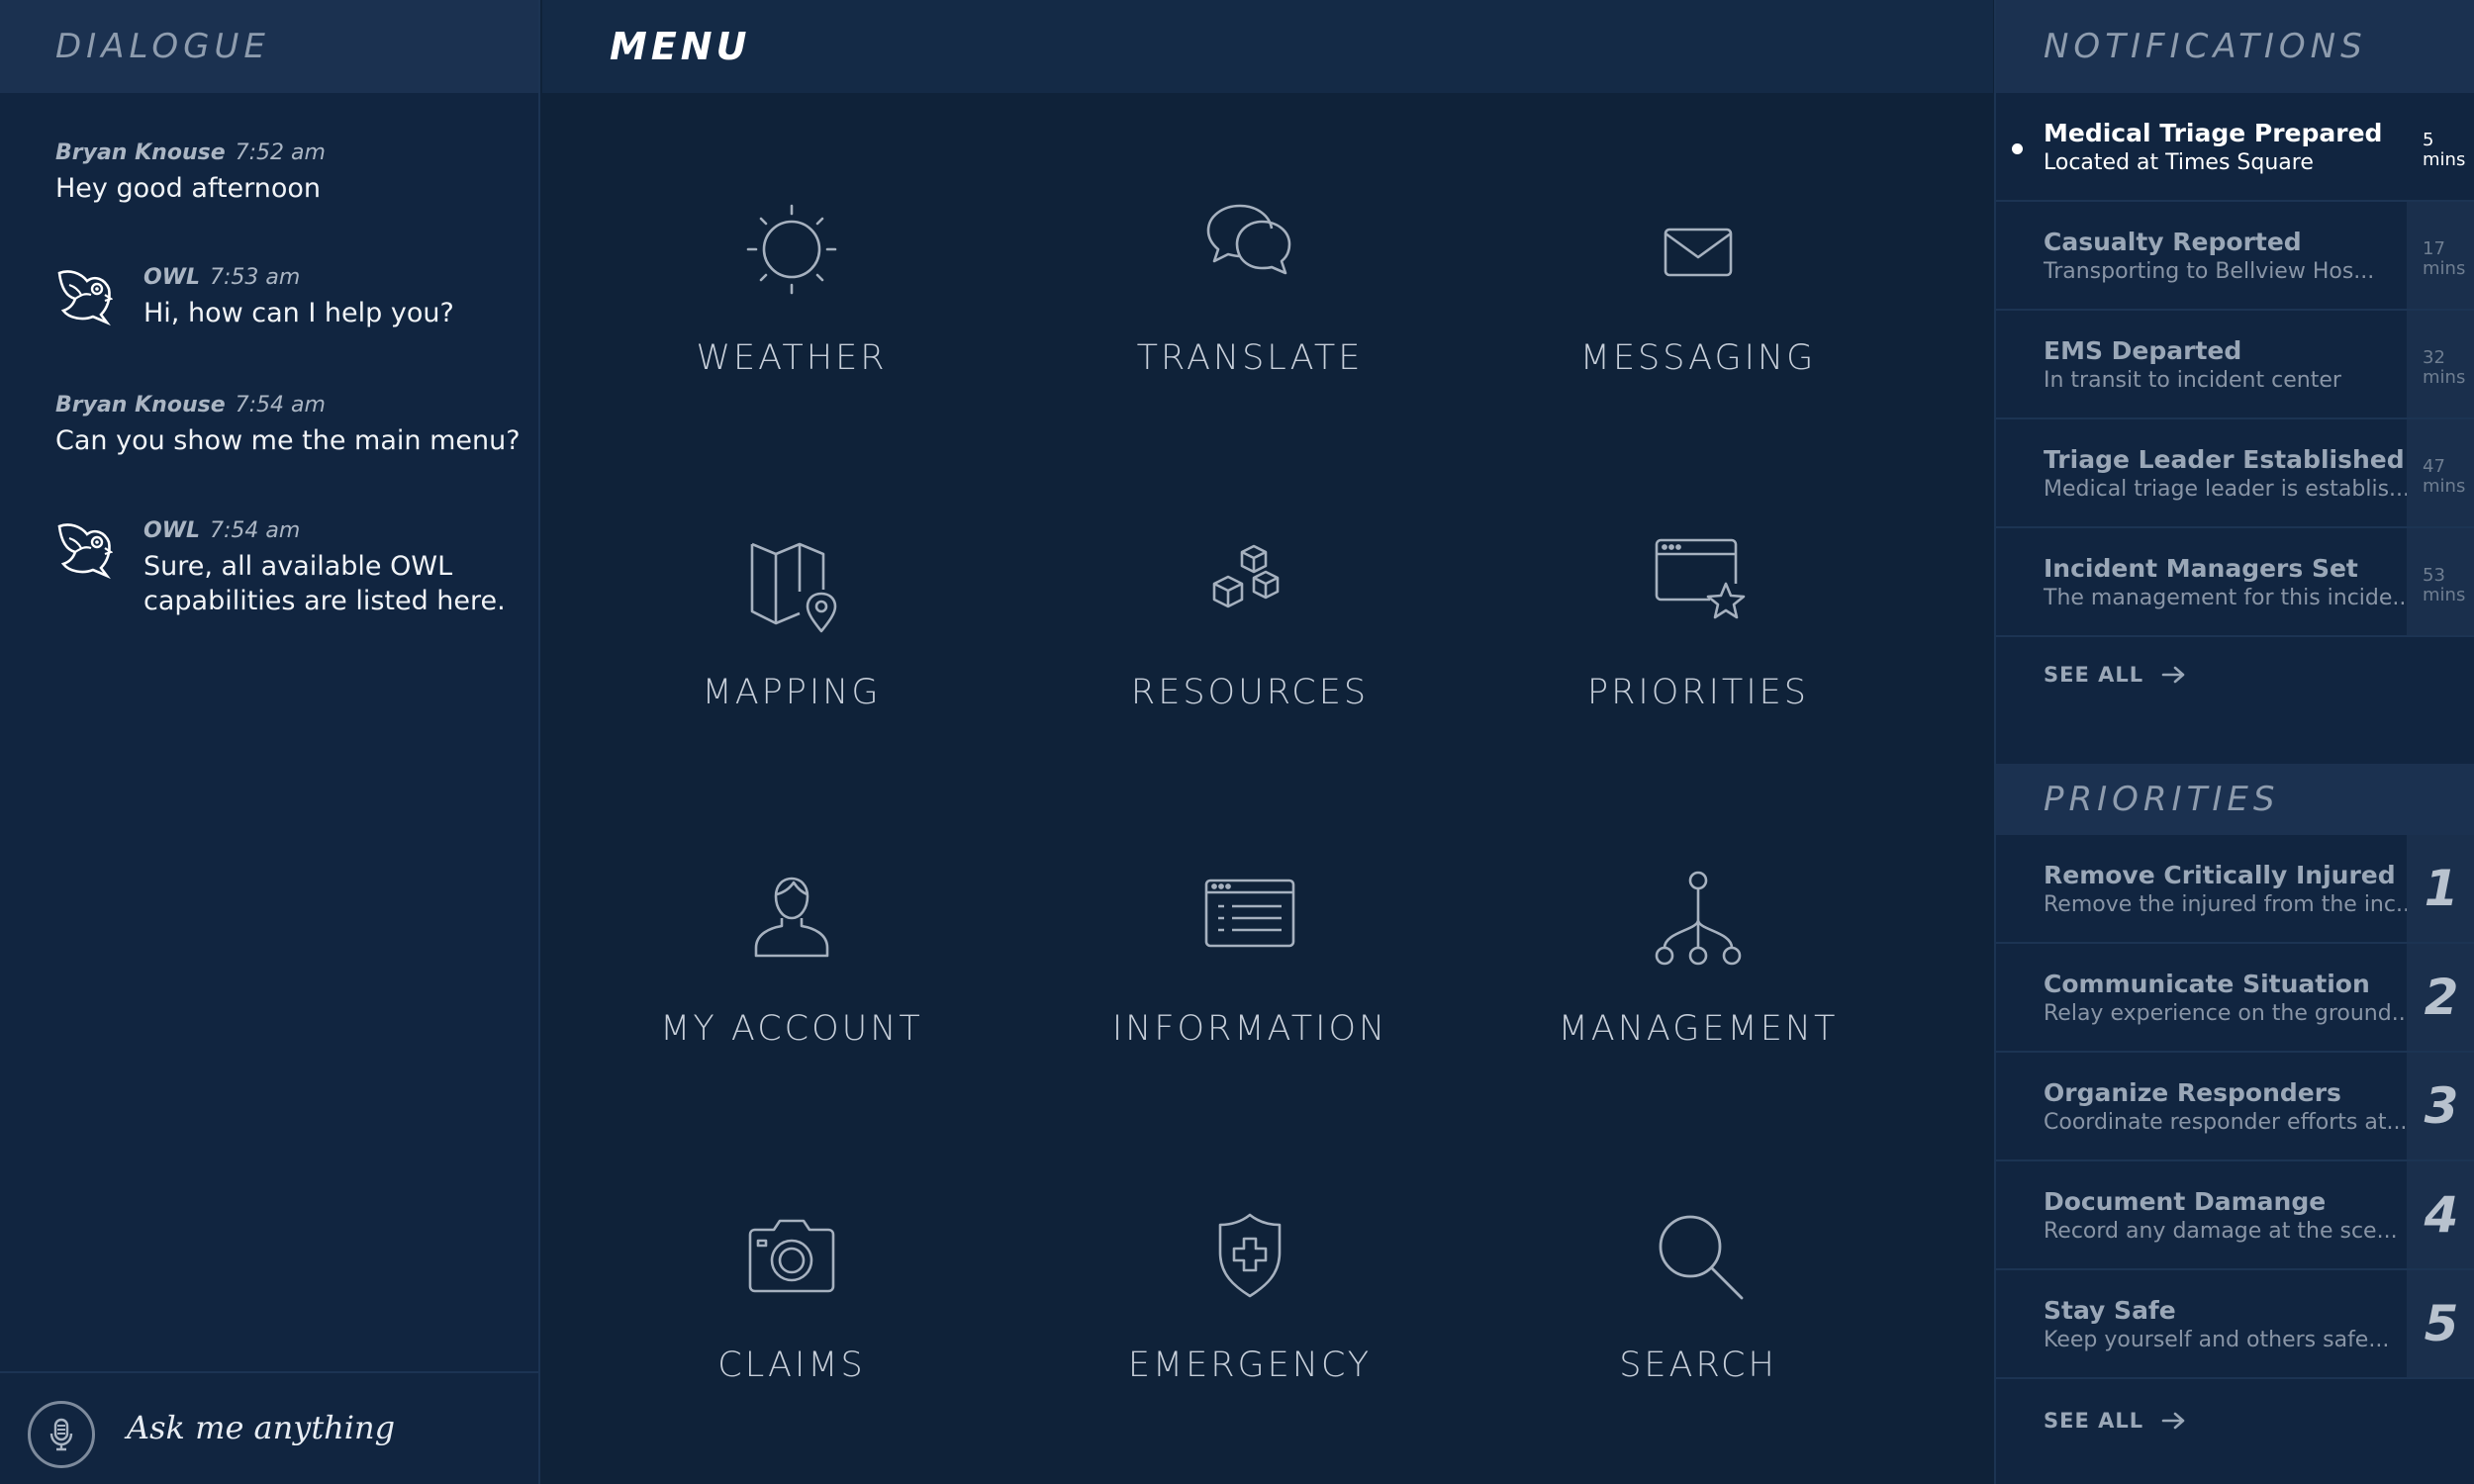  I want to click on menu-item-information: INFORMATION, so click(1250, 999).